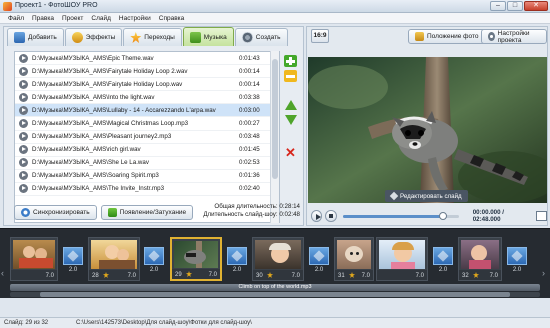  What do you see at coordinates (77, 37) in the screenshot?
I see `effects-icon` at bounding box center [77, 37].